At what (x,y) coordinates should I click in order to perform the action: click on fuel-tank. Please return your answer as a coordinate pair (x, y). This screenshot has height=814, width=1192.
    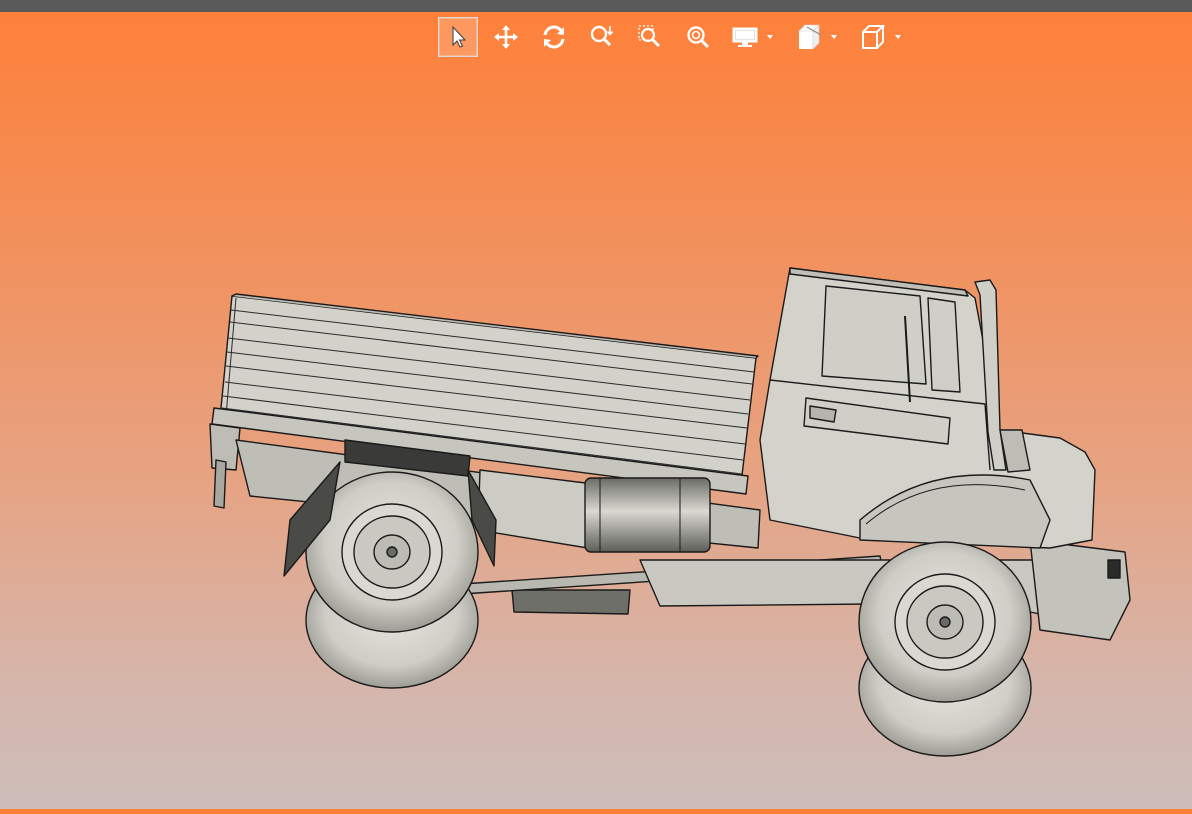
    Looking at the image, I should click on (647, 515).